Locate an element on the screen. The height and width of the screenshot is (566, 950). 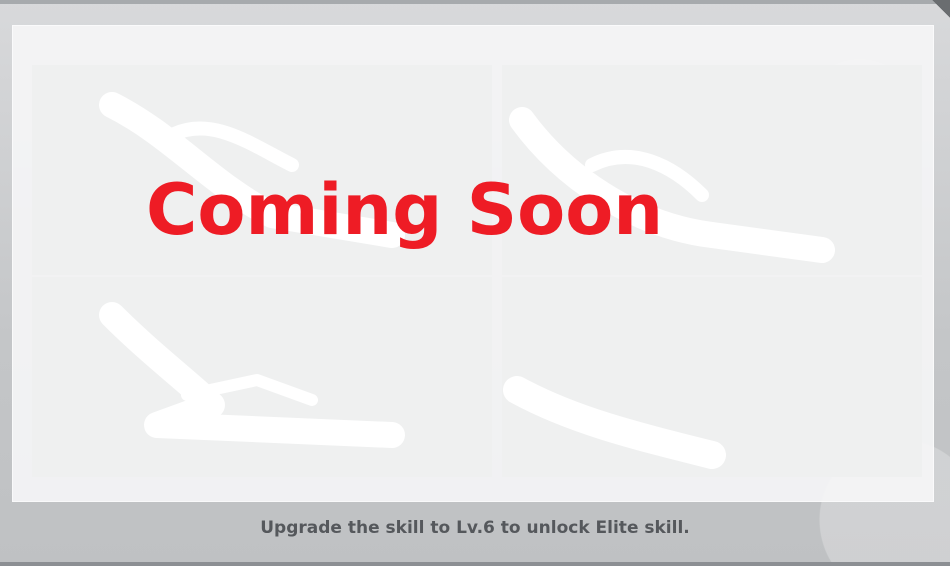
frame-corner-accent is located at coordinates (935, 10).